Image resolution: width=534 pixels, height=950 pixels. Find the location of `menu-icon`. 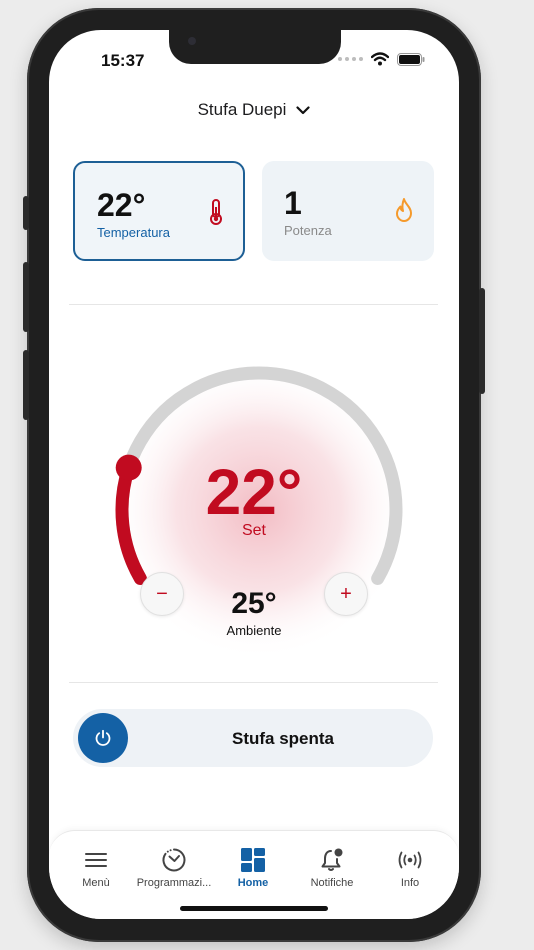

menu-icon is located at coordinates (96, 860).